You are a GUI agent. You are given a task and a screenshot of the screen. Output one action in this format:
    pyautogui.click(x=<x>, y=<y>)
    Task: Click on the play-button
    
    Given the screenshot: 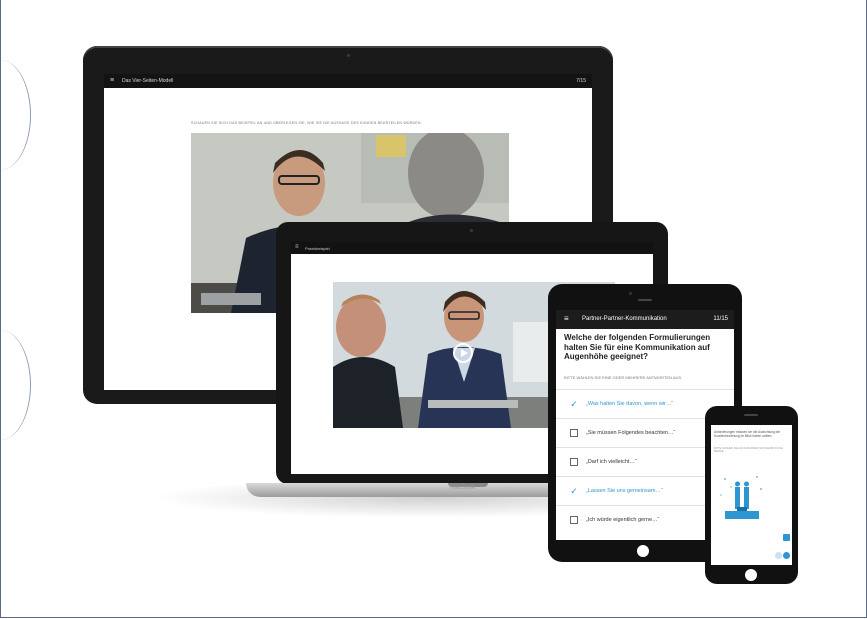 What is the action you would take?
    pyautogui.click(x=463, y=353)
    